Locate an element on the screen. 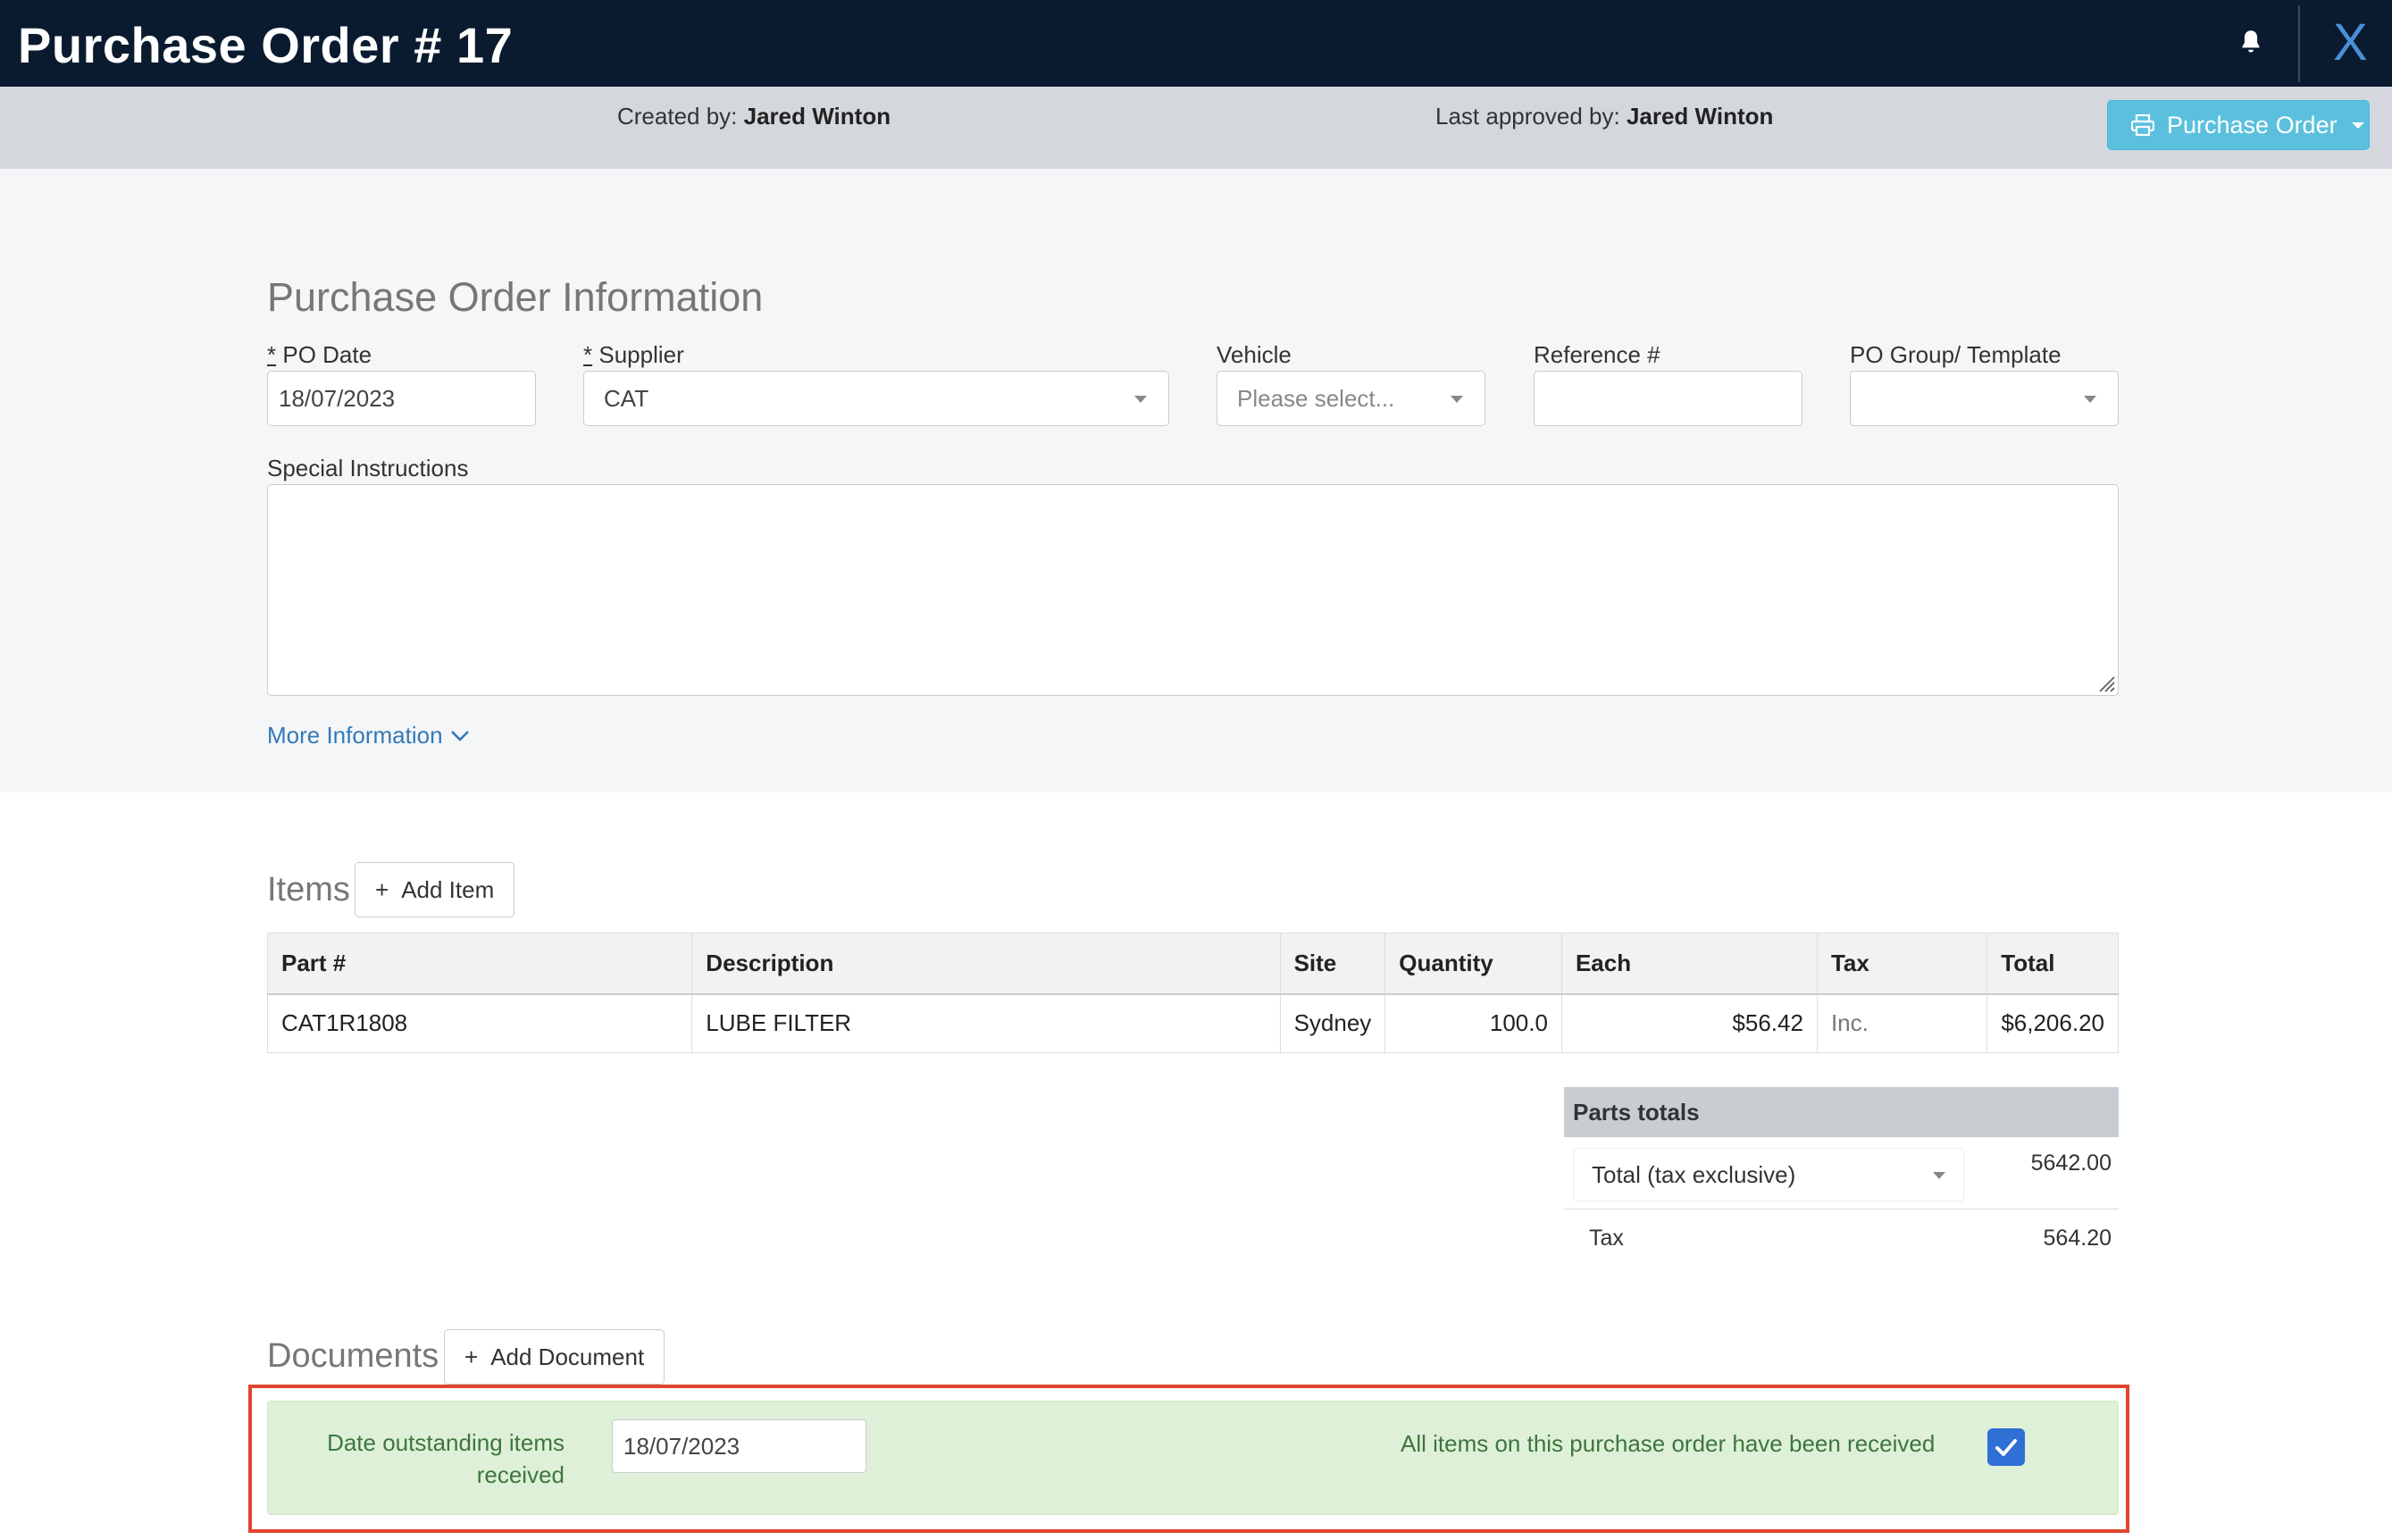 This screenshot has height=1540, width=2392. total-value: 5642.00 is located at coordinates (2071, 1164).